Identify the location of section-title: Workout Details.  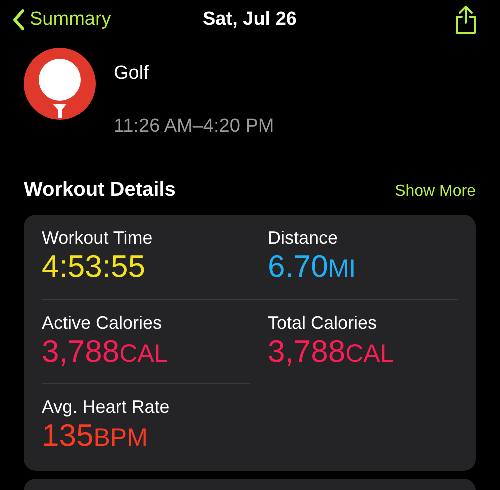
(100, 190).